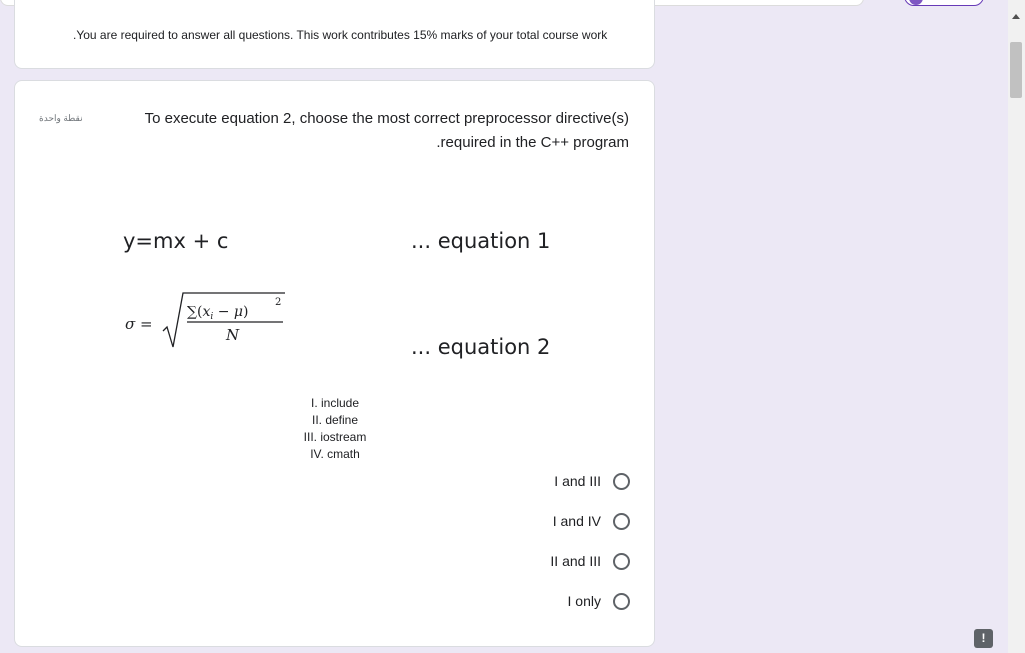 Image resolution: width=1025 pixels, height=653 pixels. What do you see at coordinates (217, 313) in the screenshot?
I see `svg-text: ∑(xi − μ)` at bounding box center [217, 313].